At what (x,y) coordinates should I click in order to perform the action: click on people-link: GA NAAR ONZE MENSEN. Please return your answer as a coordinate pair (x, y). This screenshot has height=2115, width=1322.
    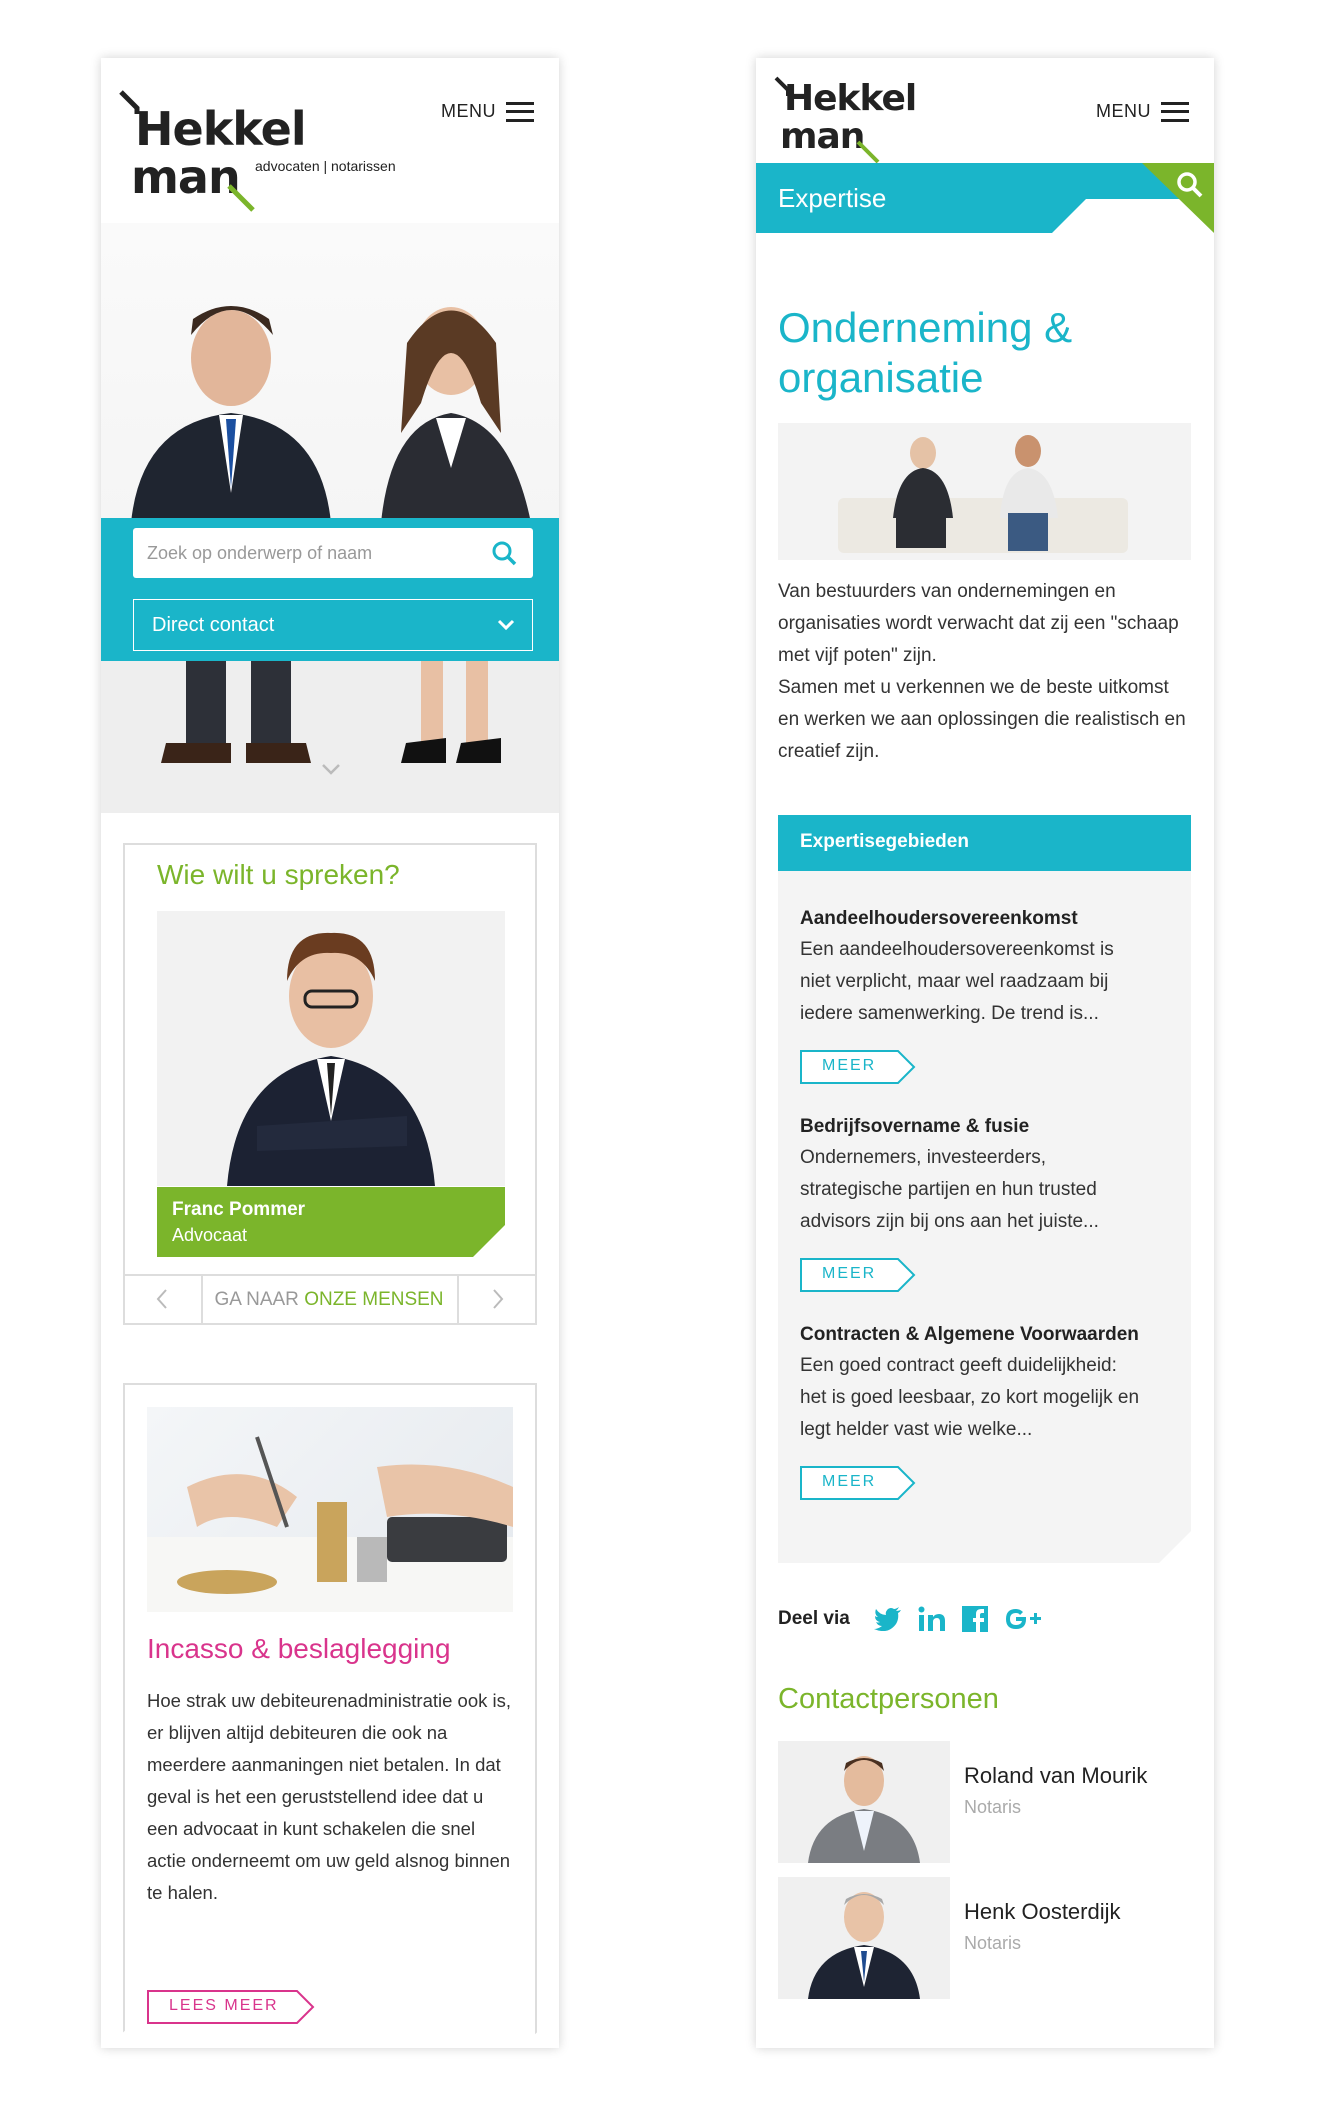
    Looking at the image, I should click on (329, 1299).